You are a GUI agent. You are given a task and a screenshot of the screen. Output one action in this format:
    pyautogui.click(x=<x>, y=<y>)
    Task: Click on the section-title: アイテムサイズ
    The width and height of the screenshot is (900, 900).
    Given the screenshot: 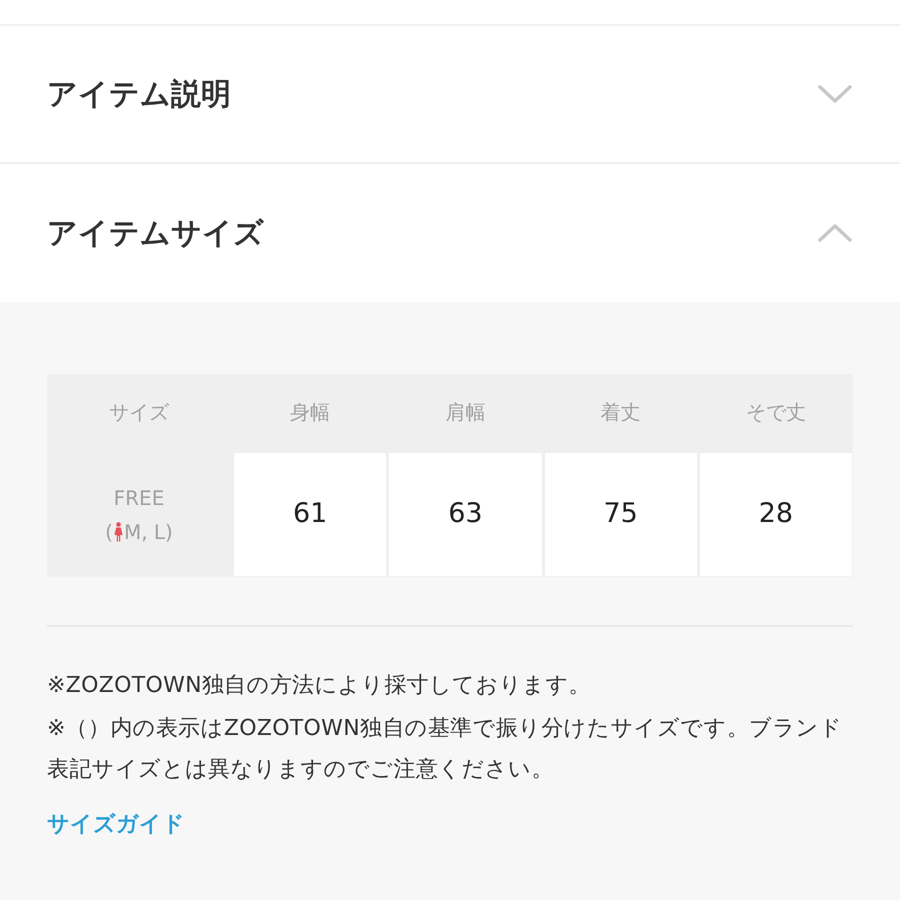 What is the action you would take?
    pyautogui.click(x=155, y=233)
    